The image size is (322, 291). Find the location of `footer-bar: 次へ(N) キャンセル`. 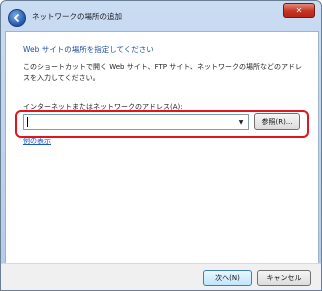

footer-bar: 次へ(N) キャンセル is located at coordinates (161, 276).